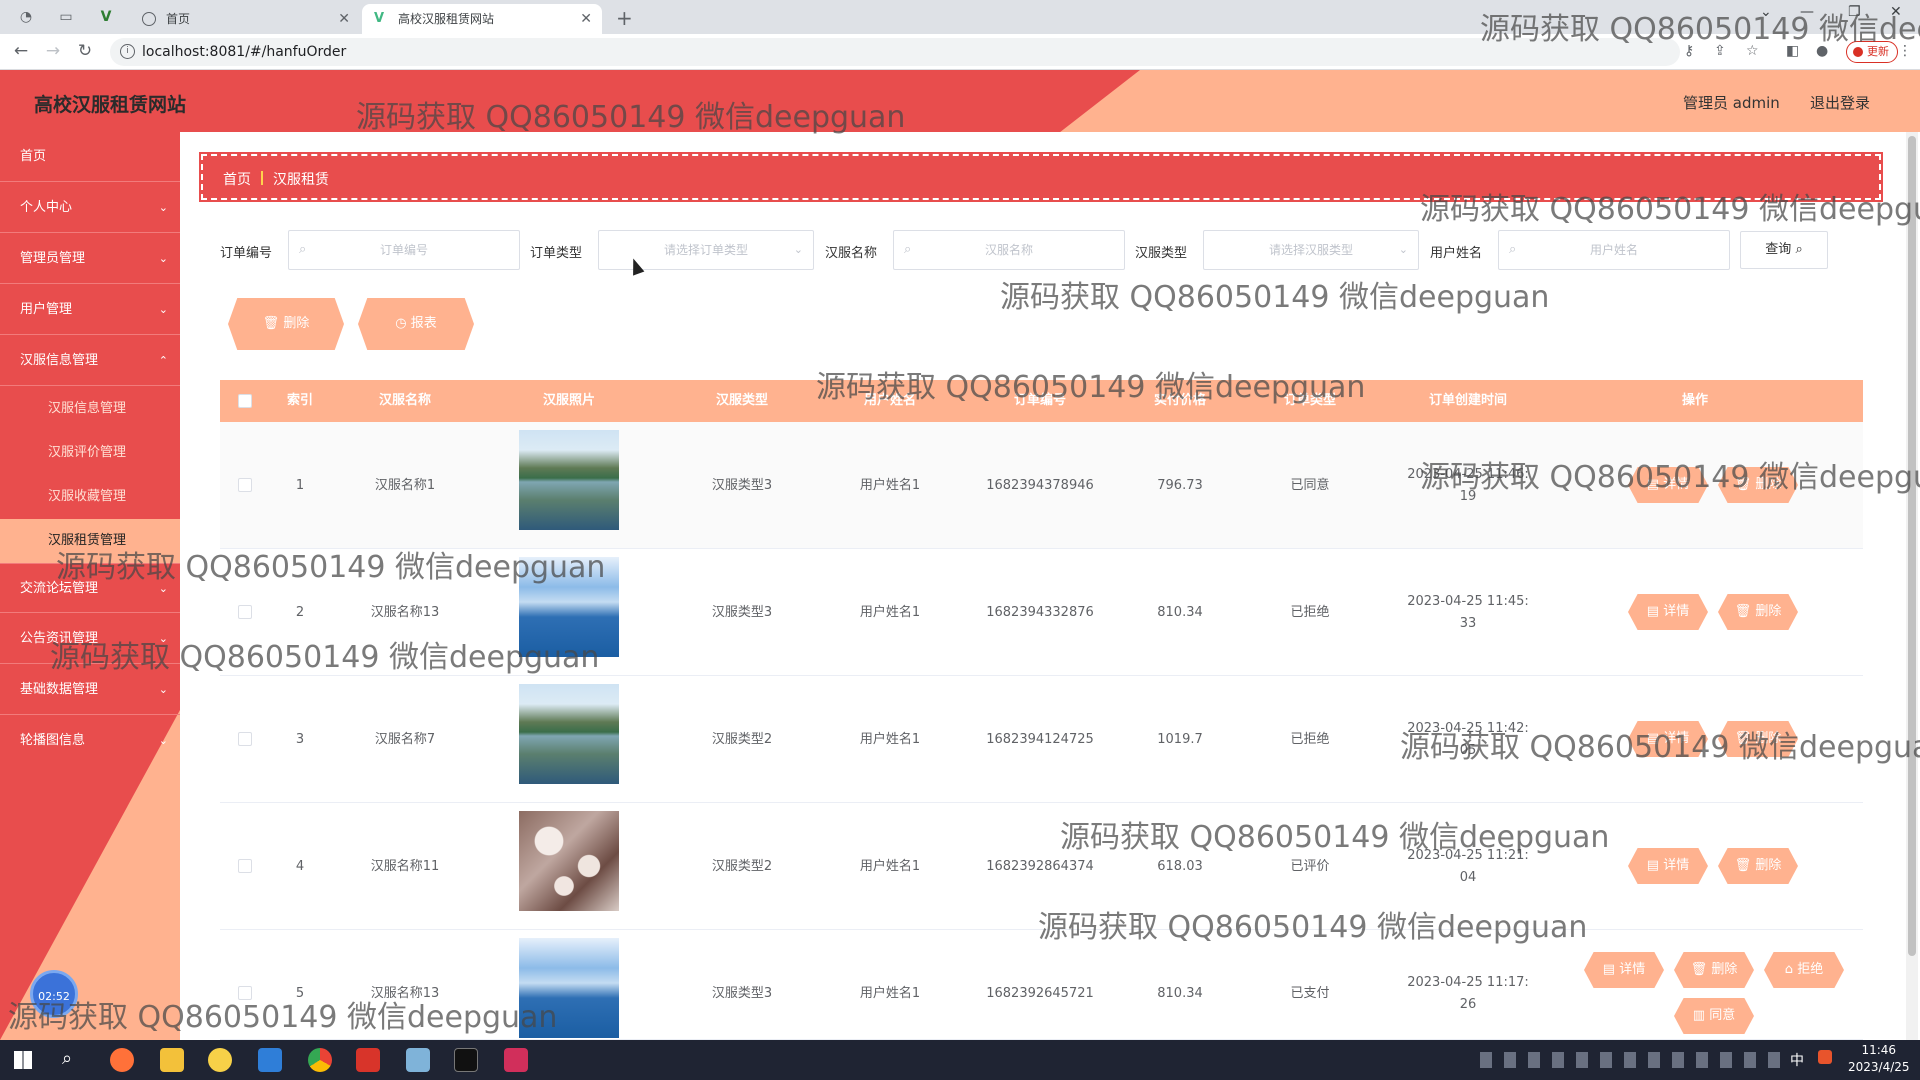  I want to click on sidebar-subitem-label: 汉服信息管理, so click(87, 408).